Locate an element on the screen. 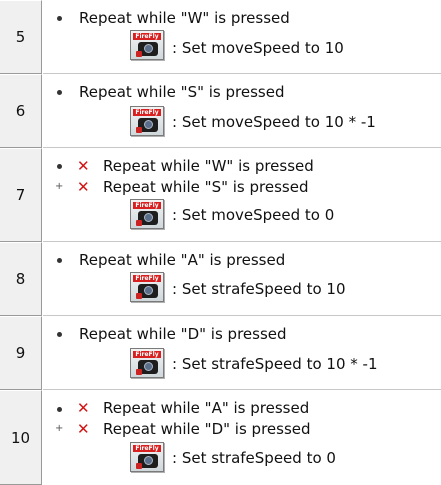 The image size is (441, 485). action-text: : Set strafeSpeed to 10 * -1 is located at coordinates (274, 364).